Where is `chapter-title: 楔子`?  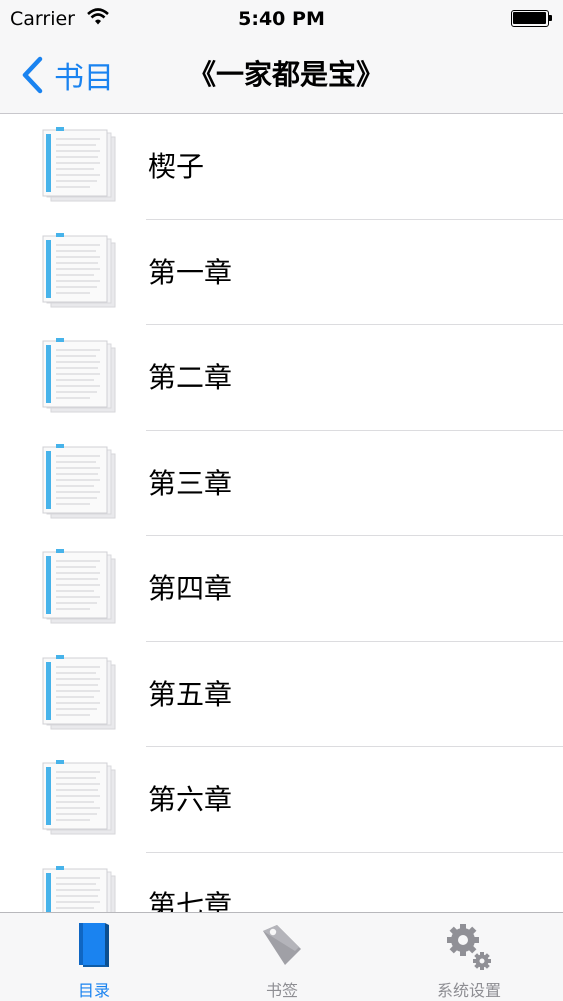
chapter-title: 楔子 is located at coordinates (176, 166).